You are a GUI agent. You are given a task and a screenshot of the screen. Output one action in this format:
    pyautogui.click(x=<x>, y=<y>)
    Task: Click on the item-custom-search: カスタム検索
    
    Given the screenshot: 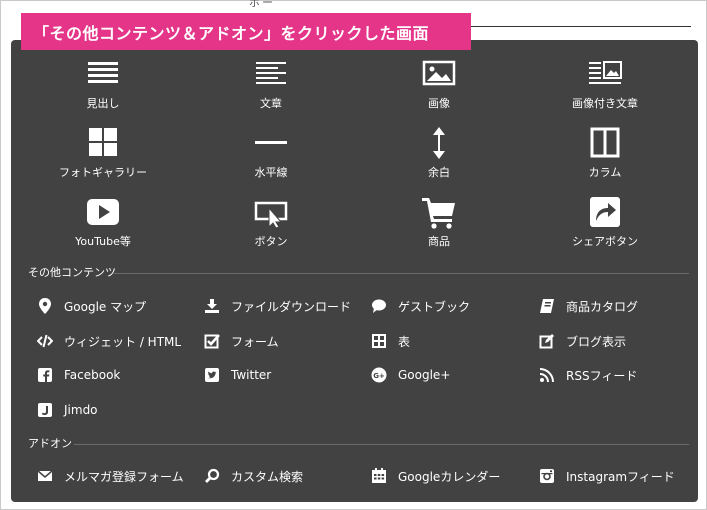 What is the action you would take?
    pyautogui.click(x=253, y=476)
    